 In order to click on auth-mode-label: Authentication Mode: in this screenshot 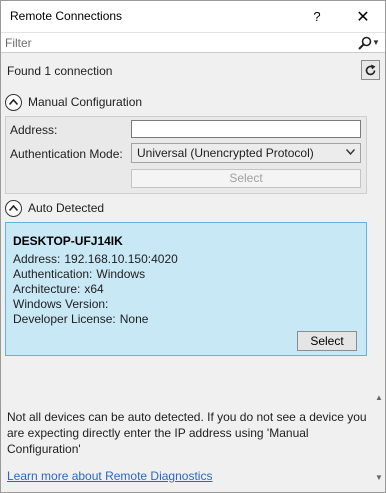, I will do `click(66, 154)`.